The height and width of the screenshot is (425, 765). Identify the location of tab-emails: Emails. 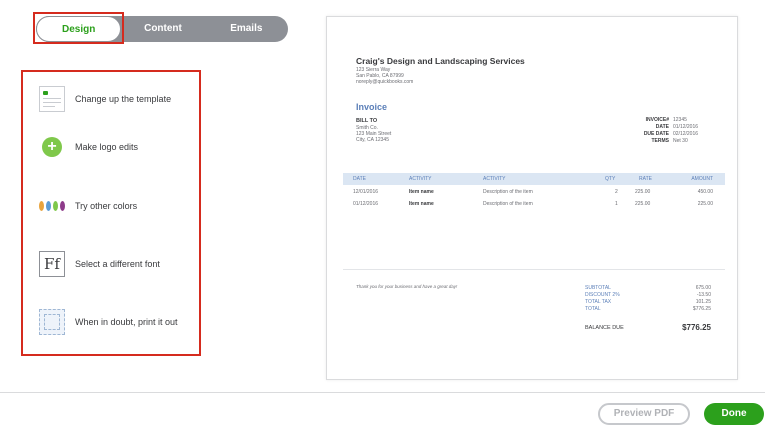
(246, 29).